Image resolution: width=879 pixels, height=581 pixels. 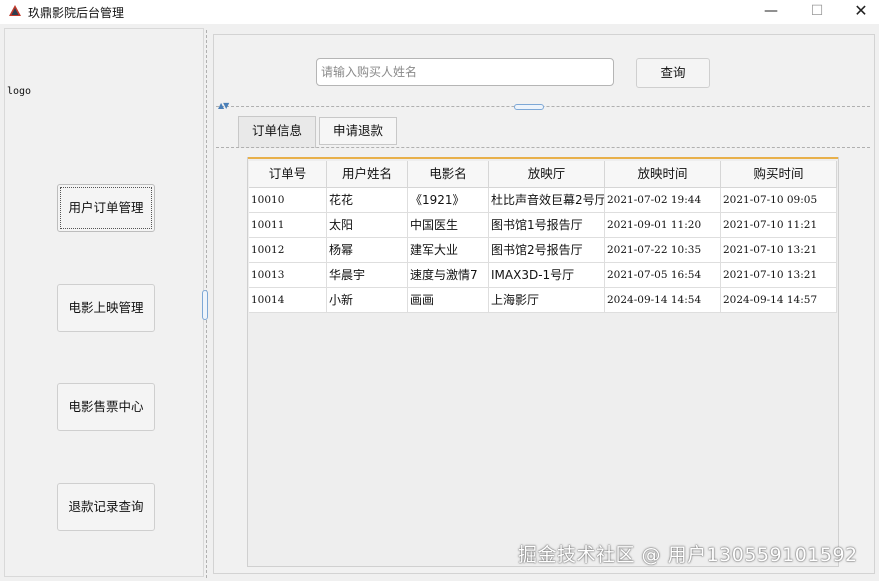 What do you see at coordinates (547, 250) in the screenshot?
I see `cell-hall: 图书馆2号报告厅` at bounding box center [547, 250].